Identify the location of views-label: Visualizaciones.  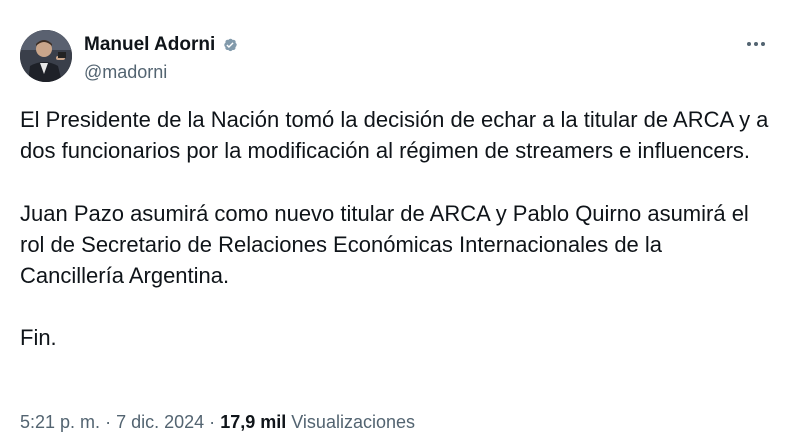
(353, 422).